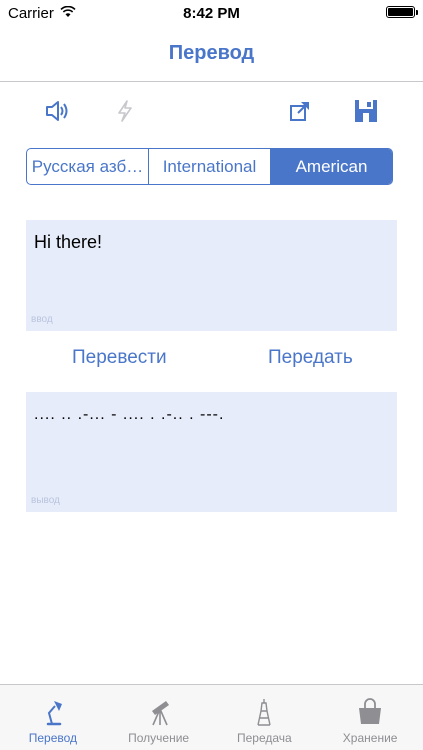 This screenshot has width=423, height=750. I want to click on segment-american: American, so click(331, 166).